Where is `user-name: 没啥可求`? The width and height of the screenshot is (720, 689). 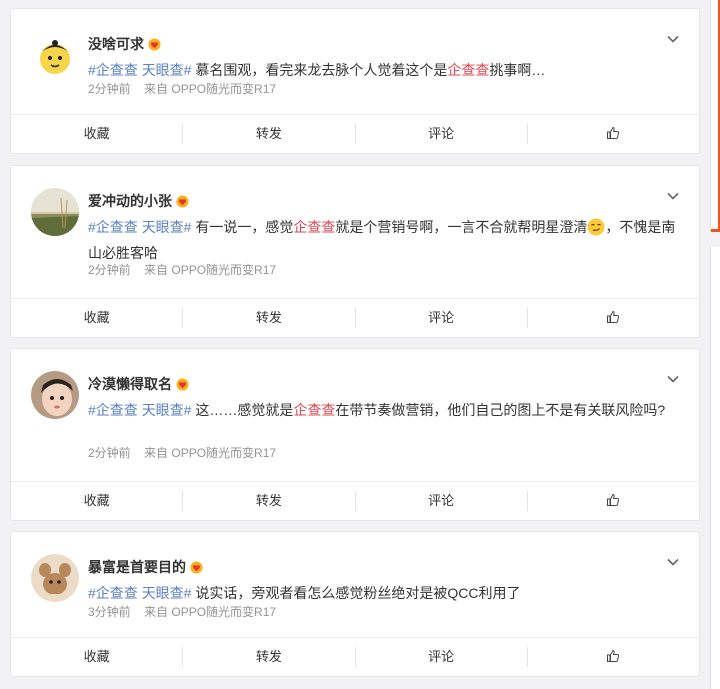 user-name: 没啥可求 is located at coordinates (116, 44).